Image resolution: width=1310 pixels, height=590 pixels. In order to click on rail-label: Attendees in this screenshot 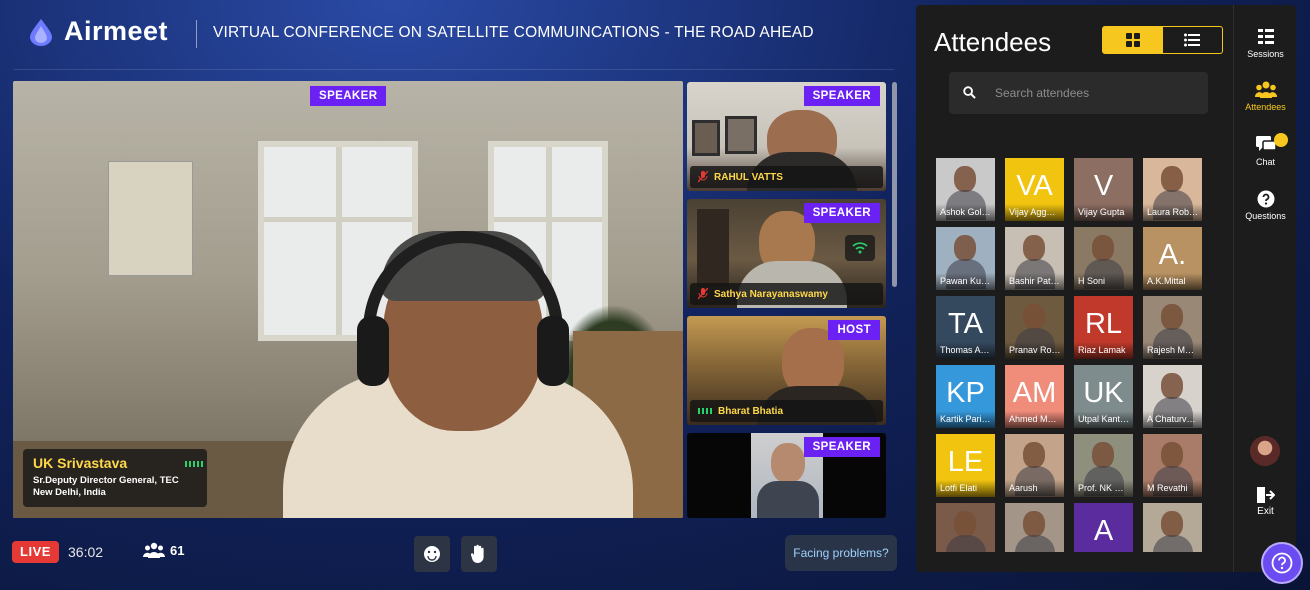, I will do `click(1265, 107)`.